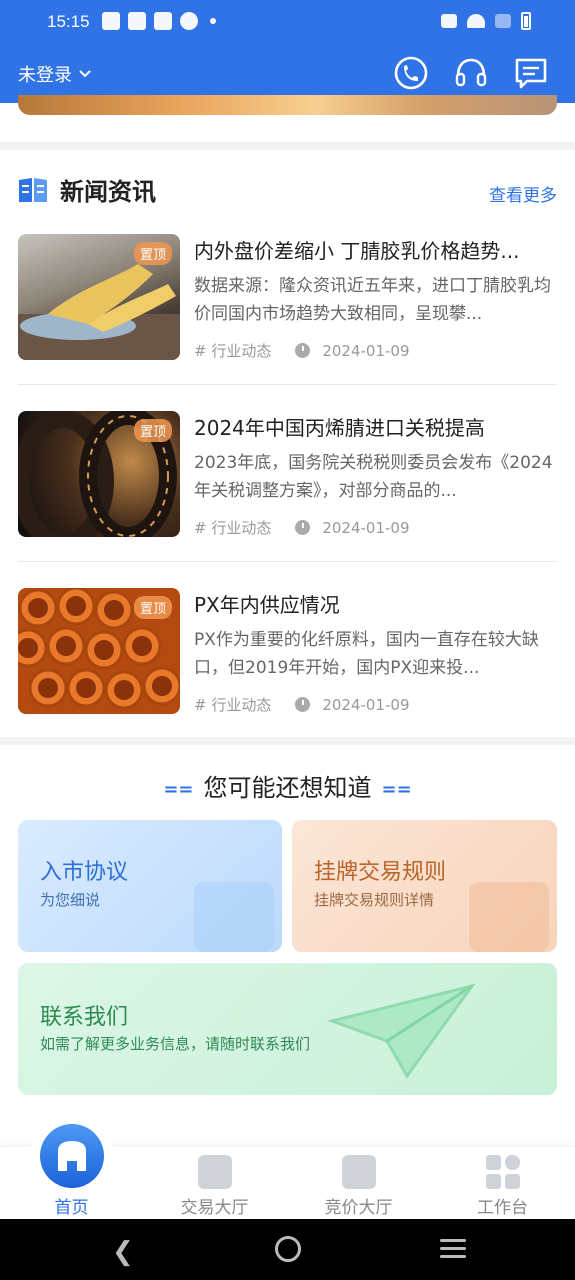 The image size is (575, 1280). I want to click on login-label: 未登录, so click(45, 75).